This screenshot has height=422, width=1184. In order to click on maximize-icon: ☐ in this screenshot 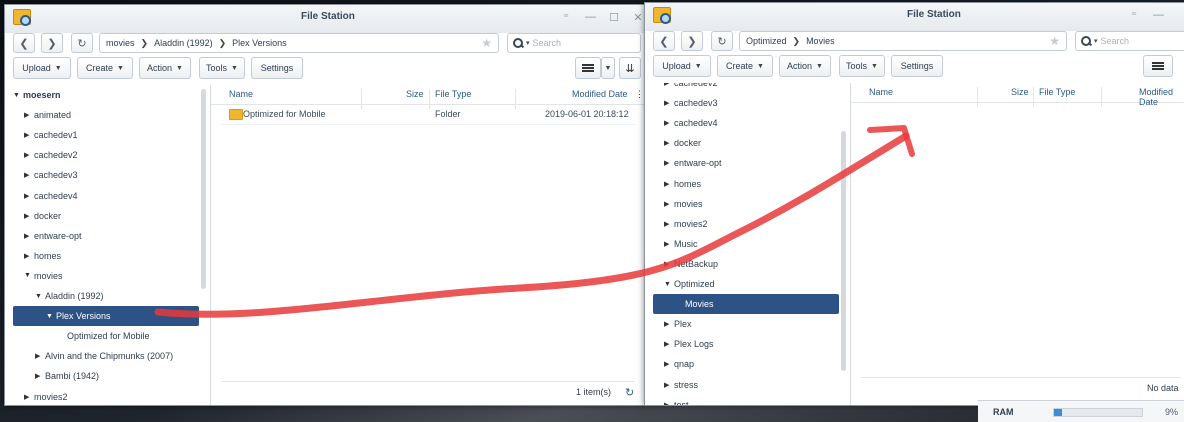, I will do `click(614, 17)`.